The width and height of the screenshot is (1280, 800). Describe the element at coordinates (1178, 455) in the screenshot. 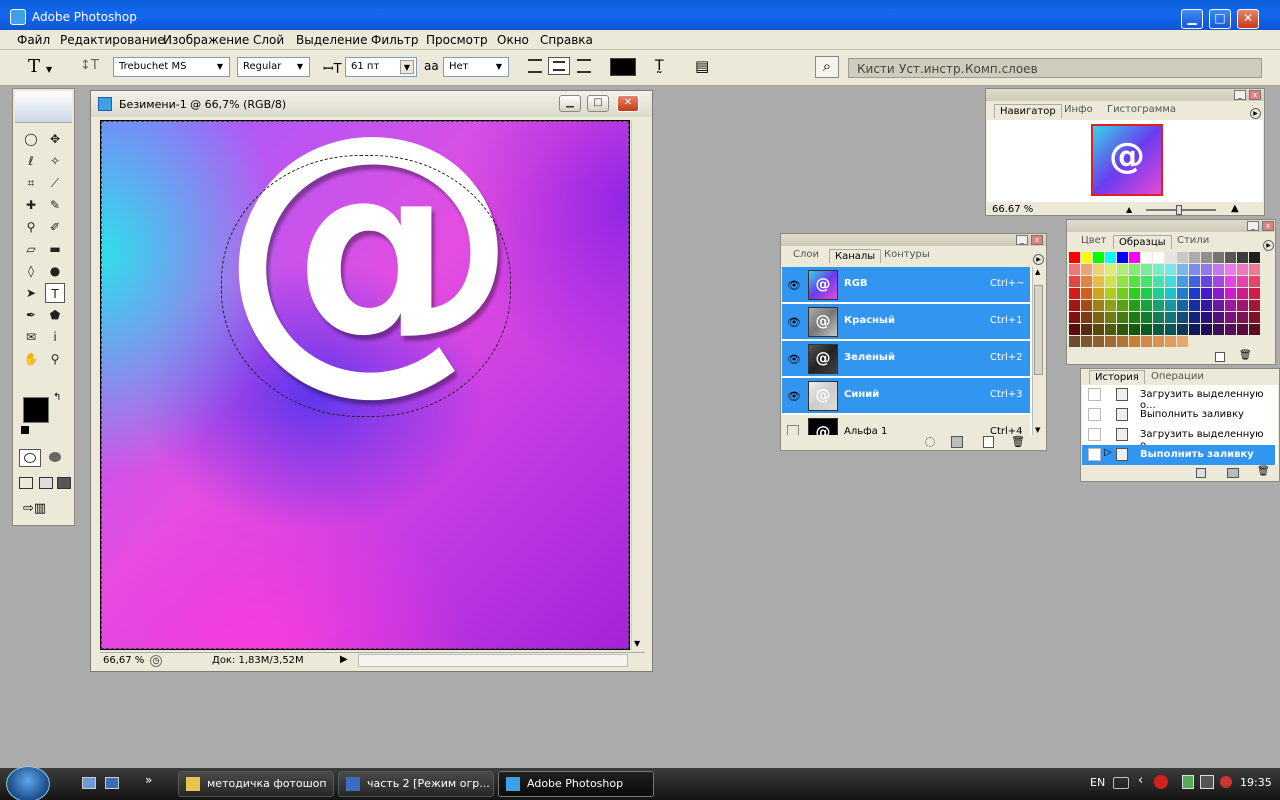

I see `history-row-current: ▷ Выполнить заливку` at that location.